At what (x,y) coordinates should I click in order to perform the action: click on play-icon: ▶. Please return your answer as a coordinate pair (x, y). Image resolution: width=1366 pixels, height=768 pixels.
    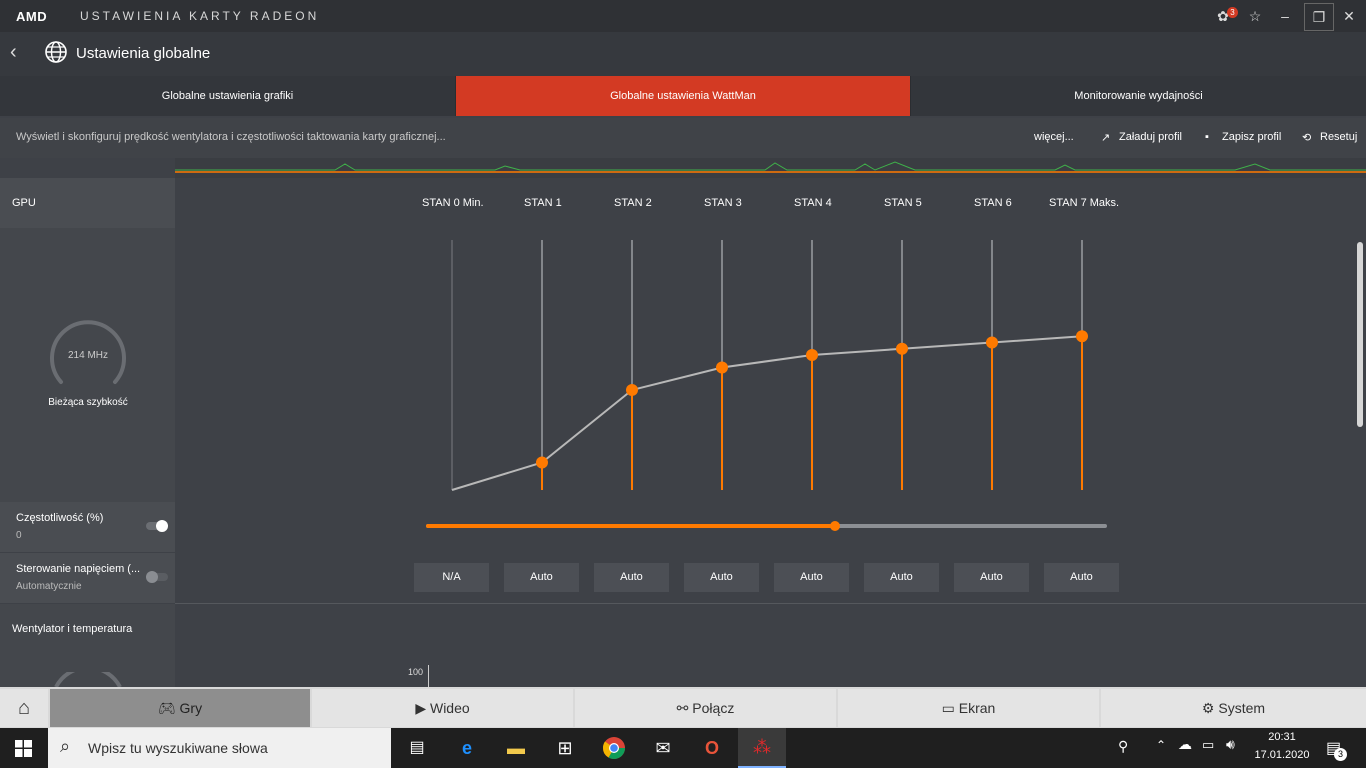
    Looking at the image, I should click on (422, 708).